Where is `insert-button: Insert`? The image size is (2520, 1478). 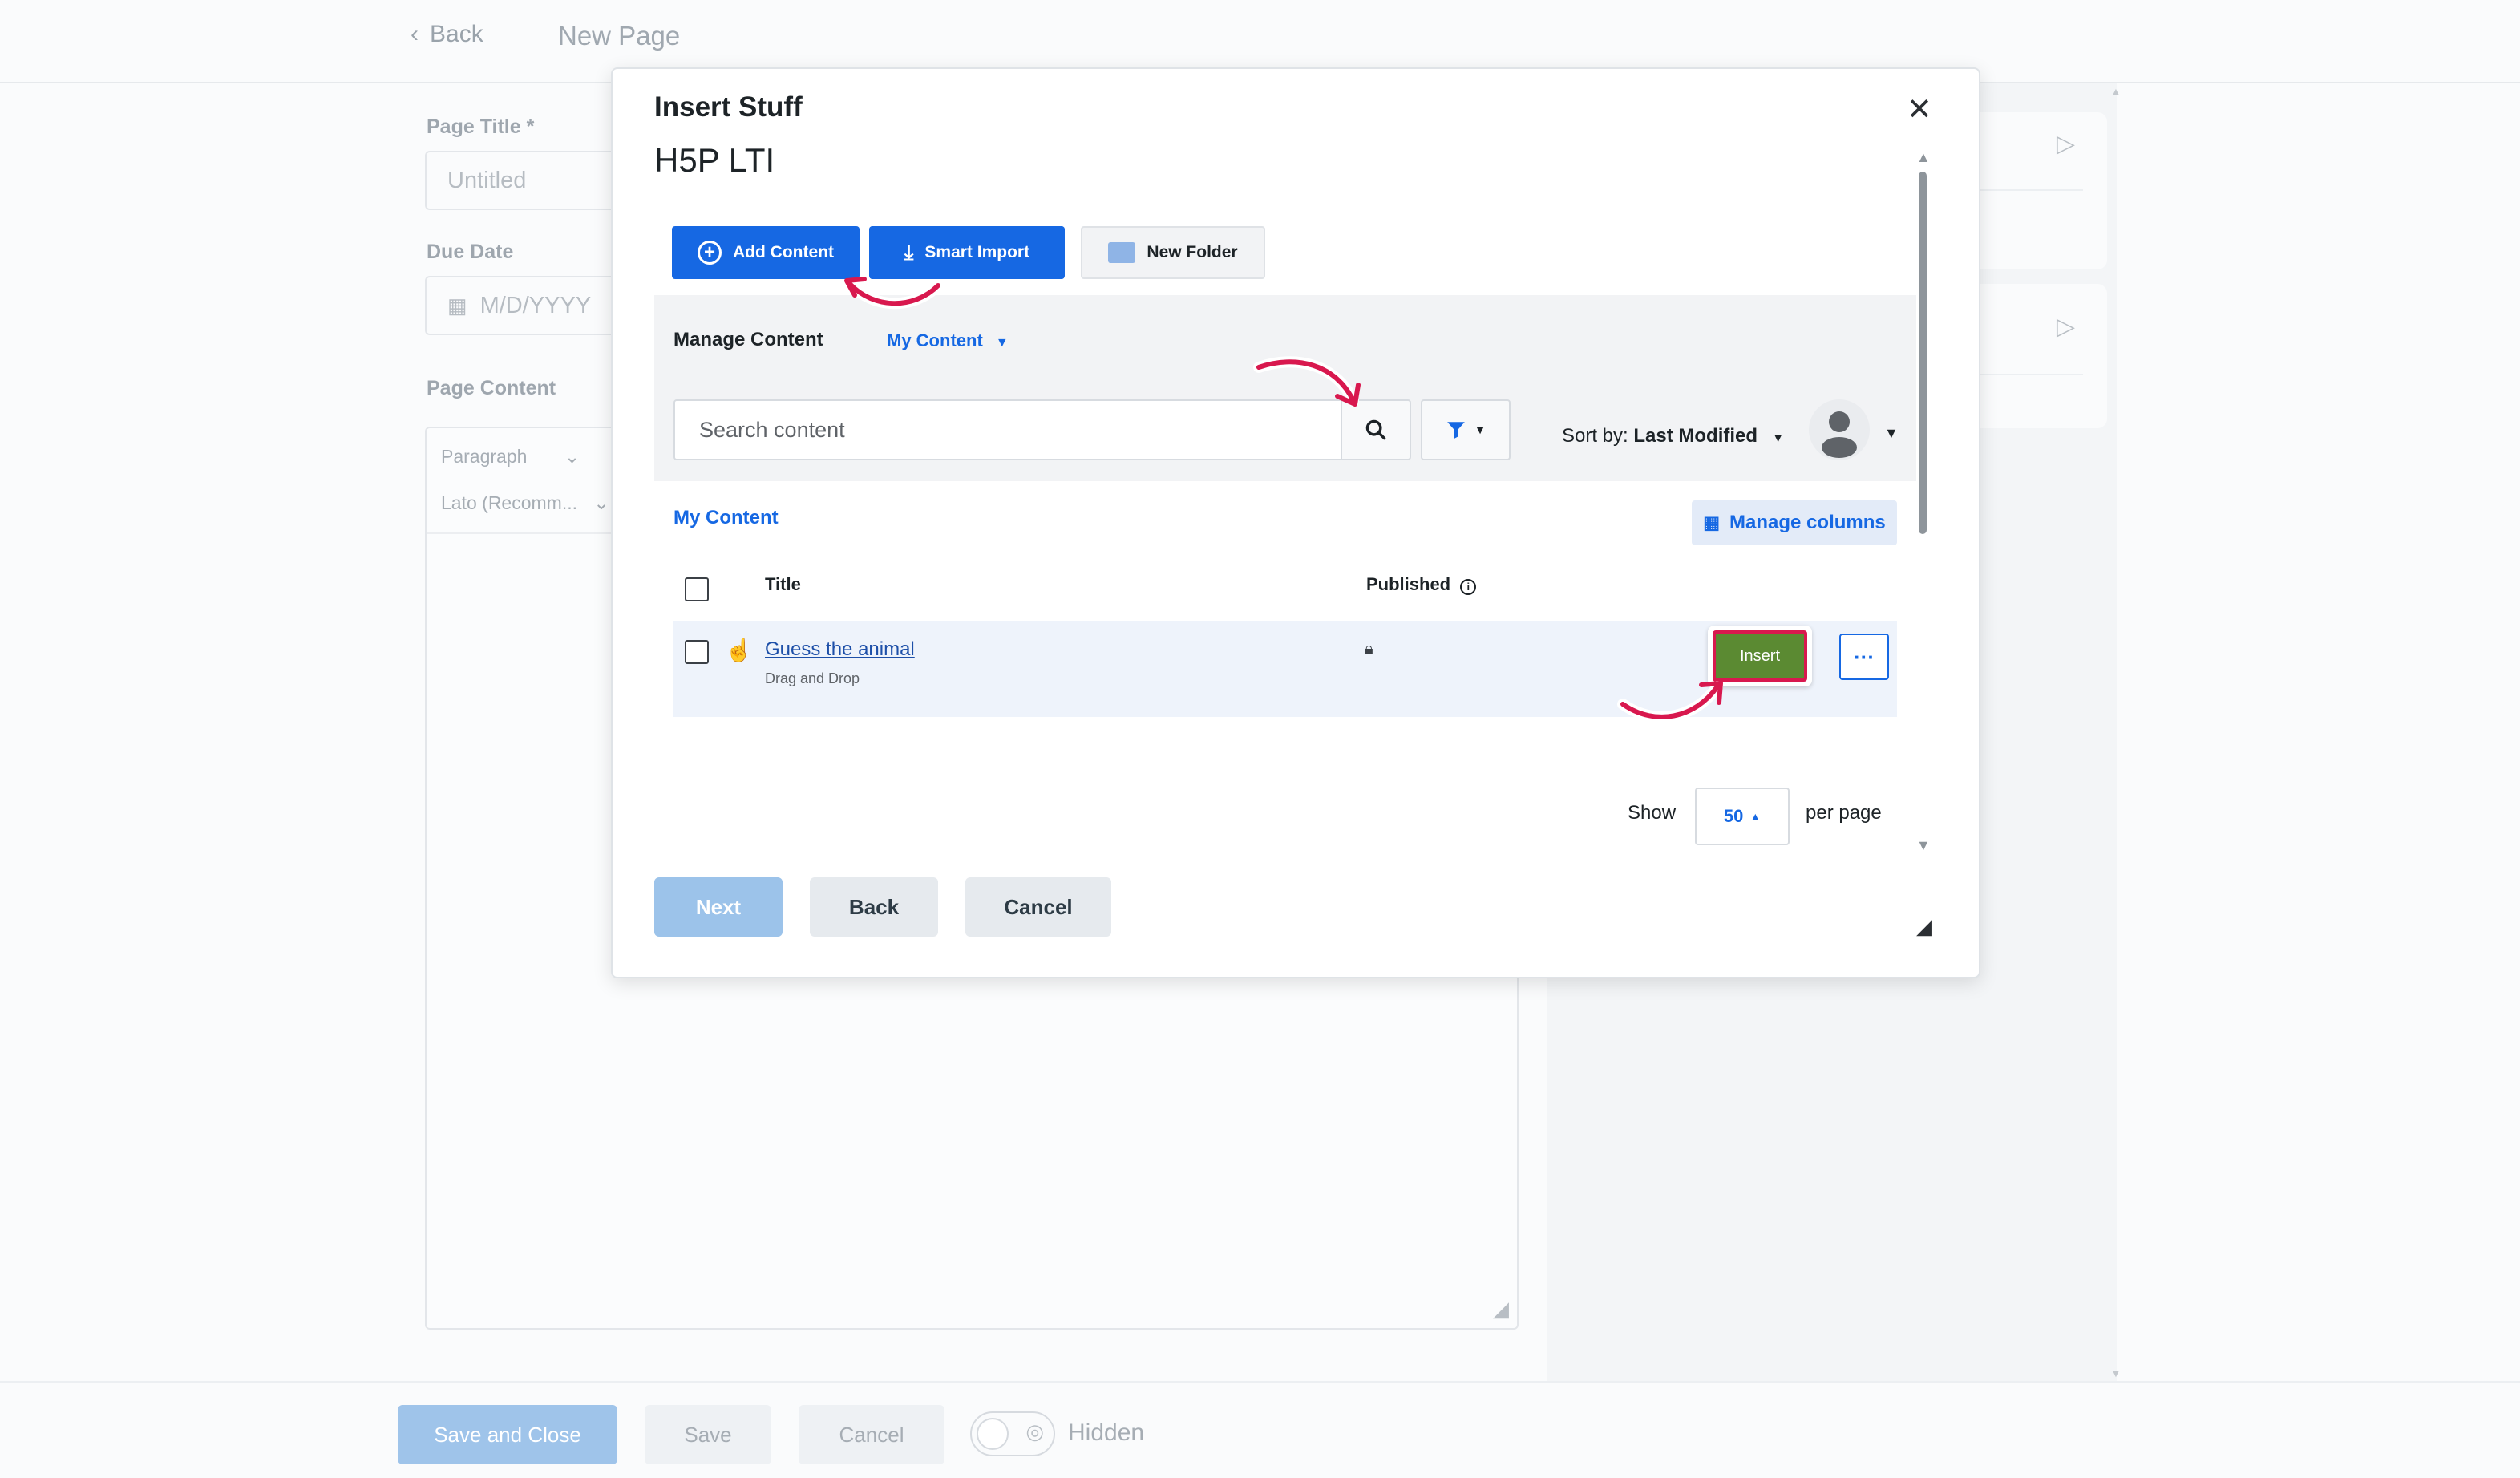 insert-button: Insert is located at coordinates (1760, 656).